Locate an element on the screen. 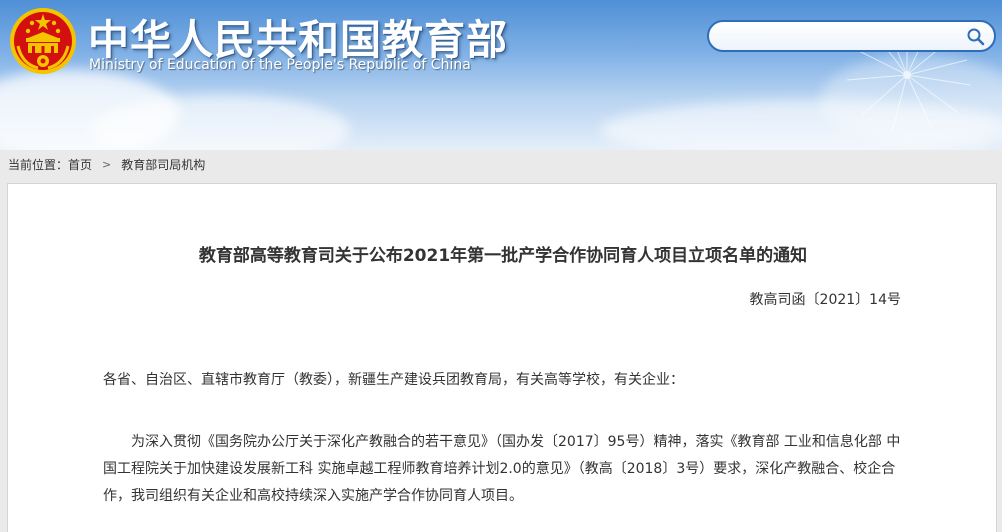 This screenshot has width=1002, height=532. breadcrumb: 当前位置： 首页 > 教育部司局机构 is located at coordinates (106, 164).